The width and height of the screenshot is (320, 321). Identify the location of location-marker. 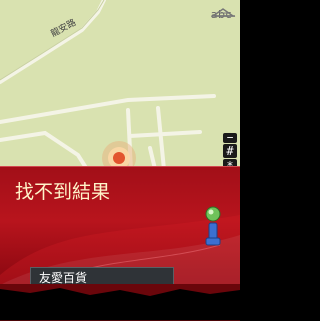
(119, 158).